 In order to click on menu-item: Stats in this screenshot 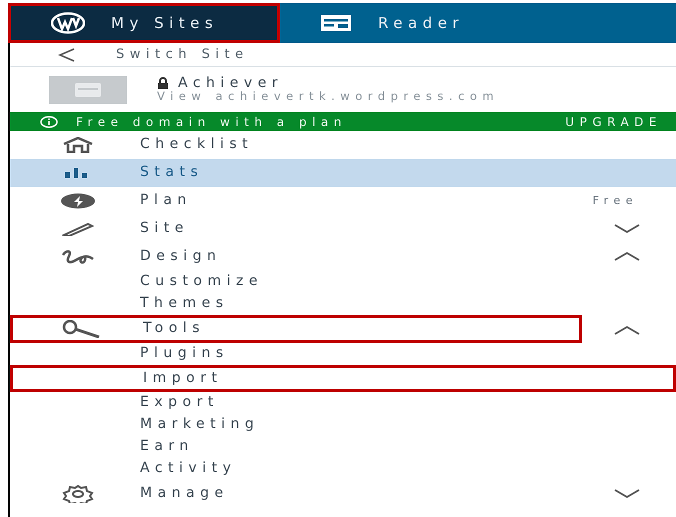, I will do `click(343, 173)`.